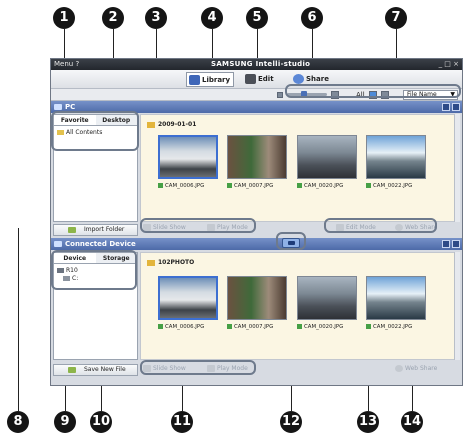 This screenshot has width=465, height=437. I want to click on callout-11: 11, so click(182, 422).